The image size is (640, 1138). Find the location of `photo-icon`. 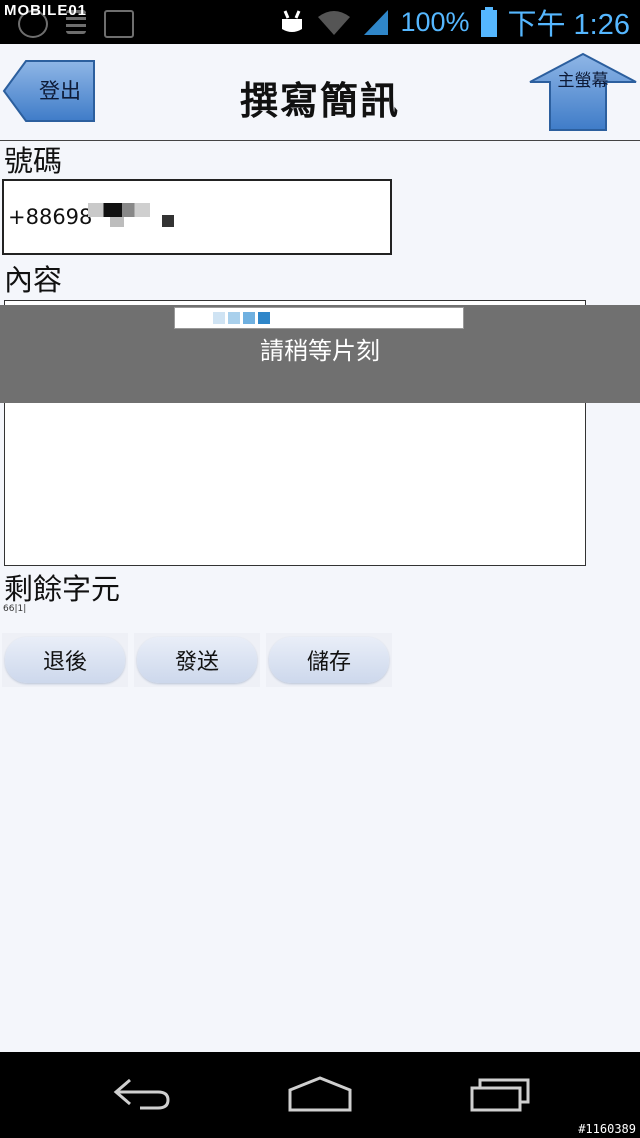

photo-icon is located at coordinates (119, 24).